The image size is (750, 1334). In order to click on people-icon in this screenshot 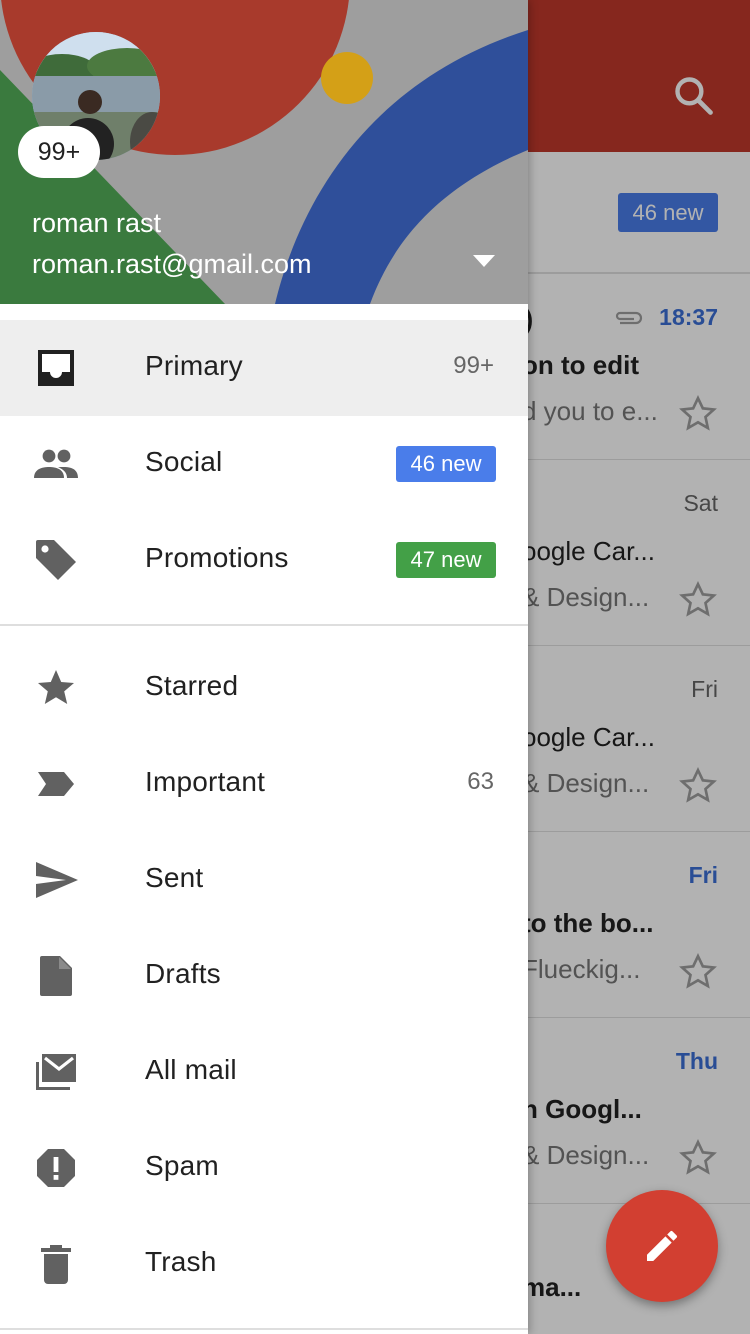, I will do `click(56, 463)`.